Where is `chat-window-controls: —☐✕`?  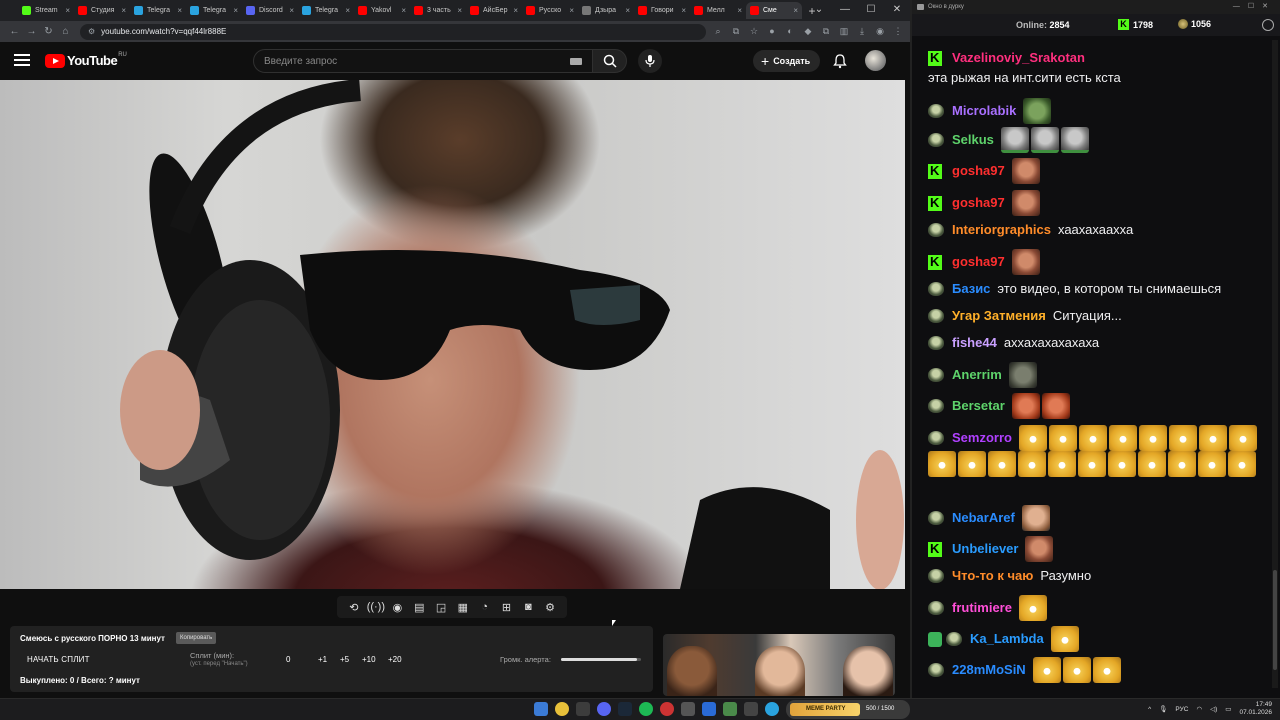 chat-window-controls: —☐✕ is located at coordinates (1254, 7).